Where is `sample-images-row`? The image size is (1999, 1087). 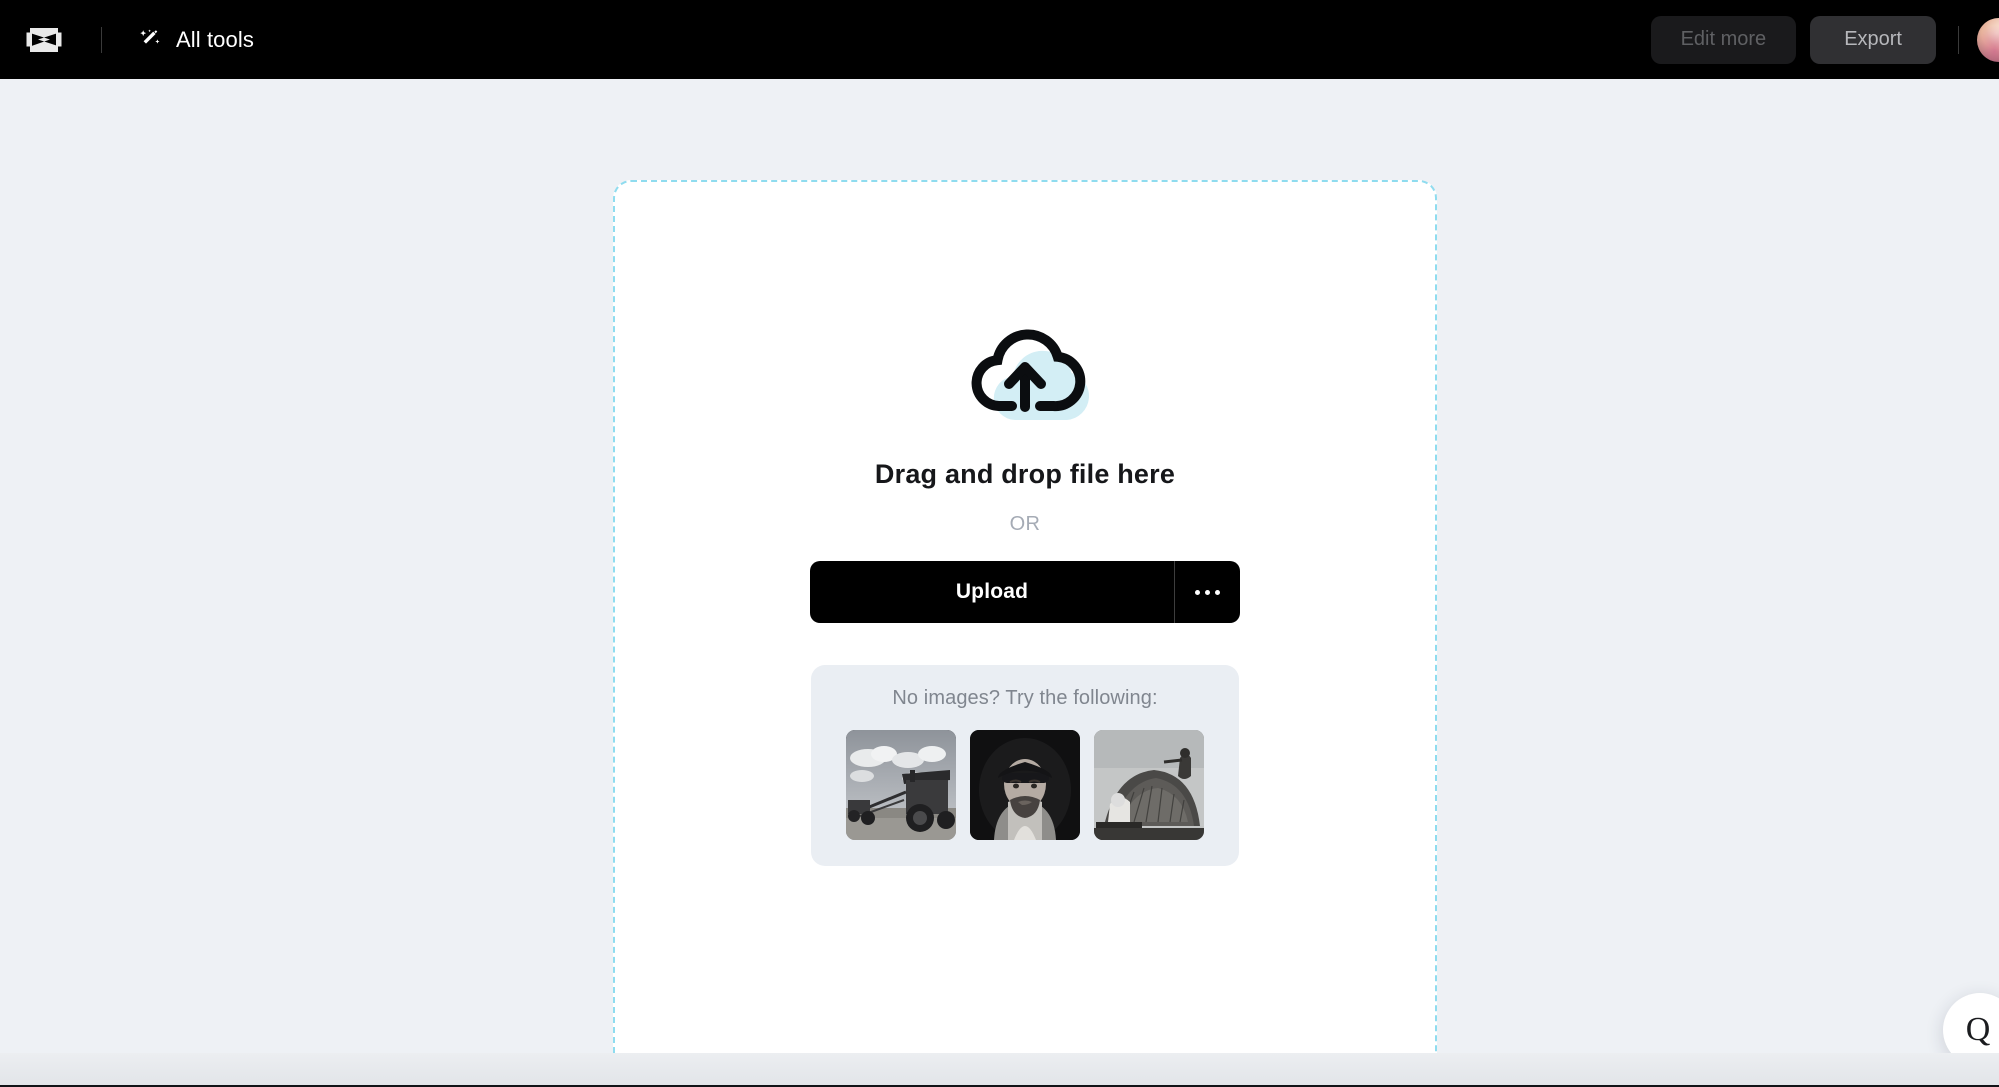
sample-images-row is located at coordinates (1025, 785).